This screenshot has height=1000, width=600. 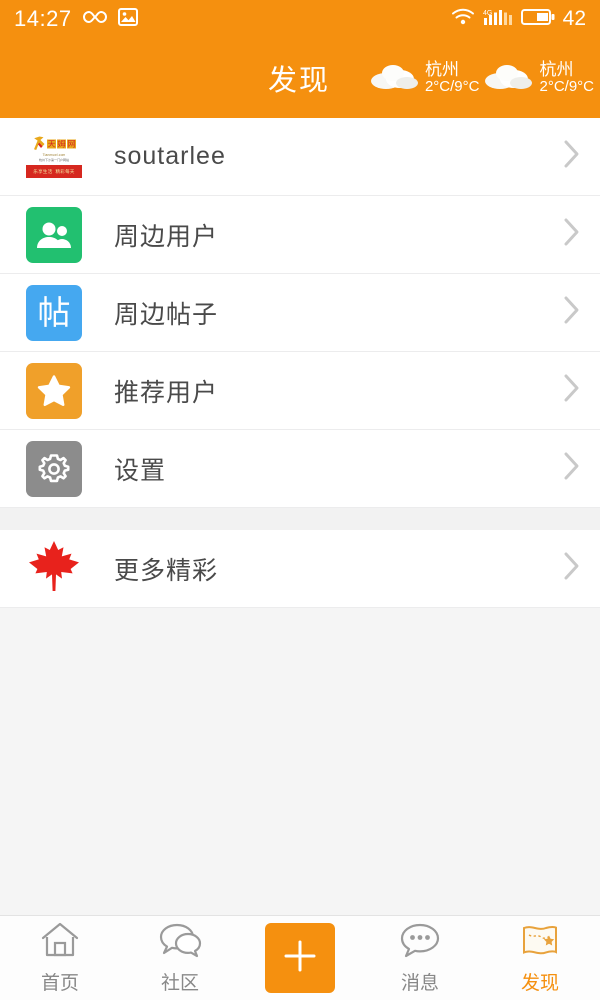 What do you see at coordinates (463, 19) in the screenshot?
I see `wifi-icon` at bounding box center [463, 19].